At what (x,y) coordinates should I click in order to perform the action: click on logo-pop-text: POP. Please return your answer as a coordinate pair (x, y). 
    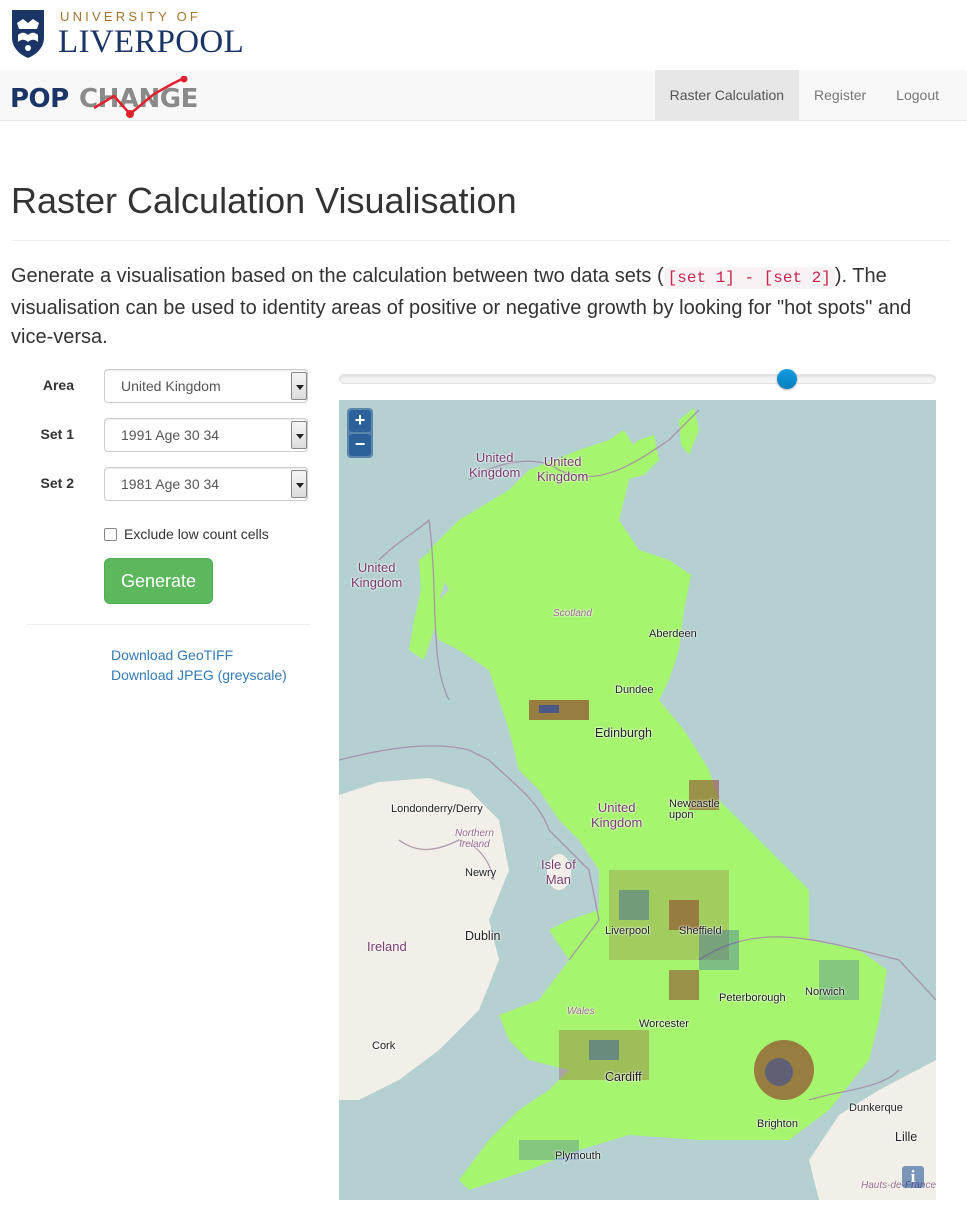
    Looking at the image, I should click on (39, 99).